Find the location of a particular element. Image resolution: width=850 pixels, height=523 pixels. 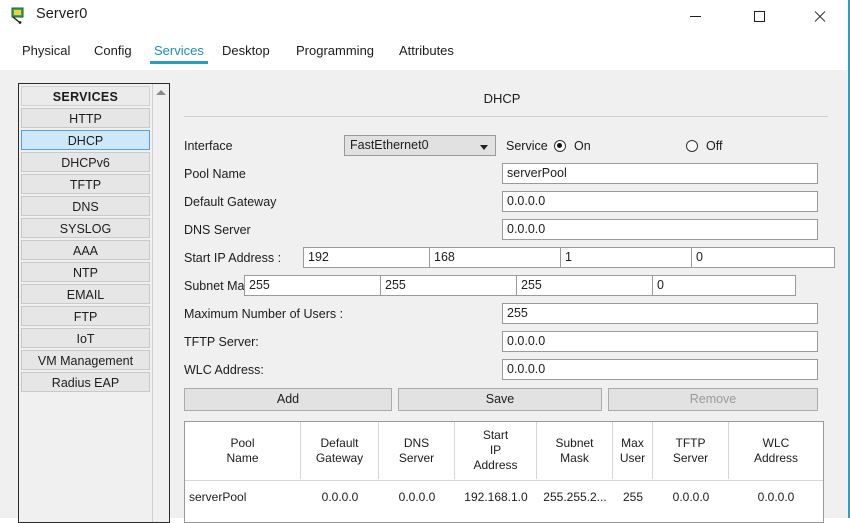

close-icon is located at coordinates (819, 16).